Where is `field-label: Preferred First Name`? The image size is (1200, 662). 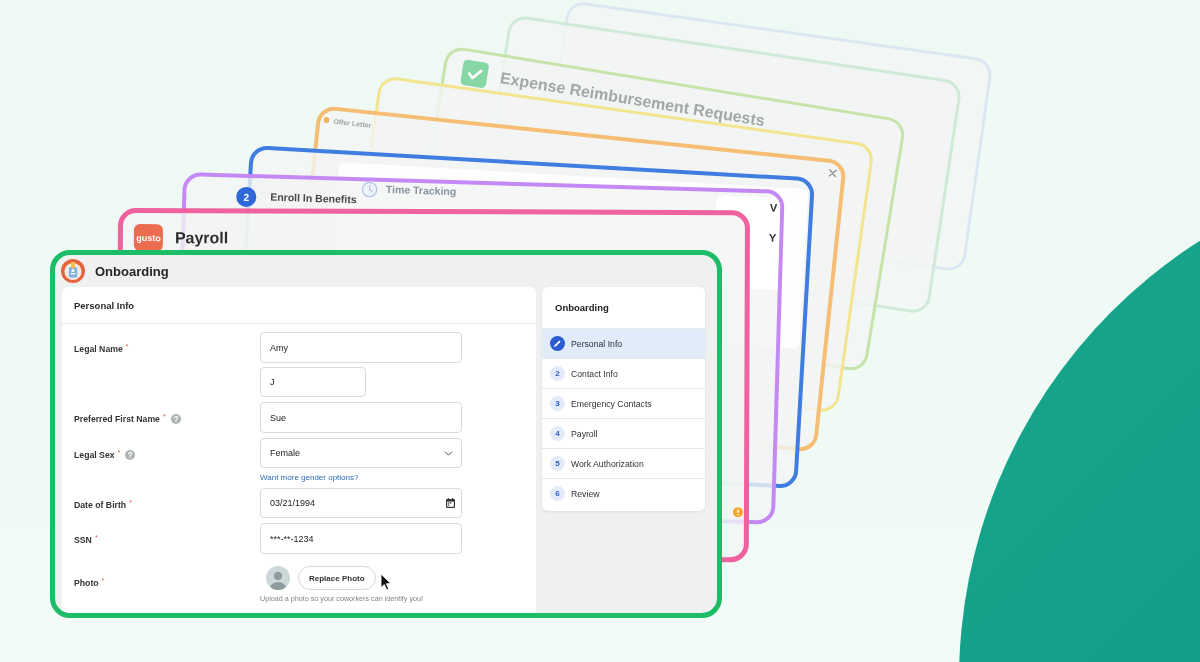 field-label: Preferred First Name is located at coordinates (117, 419).